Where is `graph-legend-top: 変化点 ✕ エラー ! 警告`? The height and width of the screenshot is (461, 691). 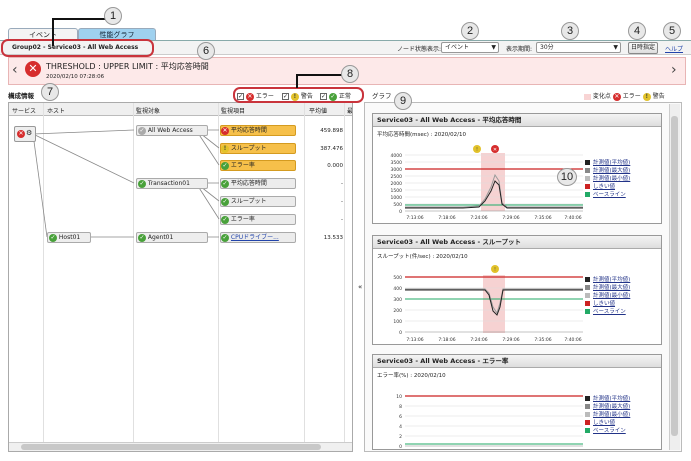 graph-legend-top: 変化点 ✕ エラー ! 警告 is located at coordinates (624, 96).